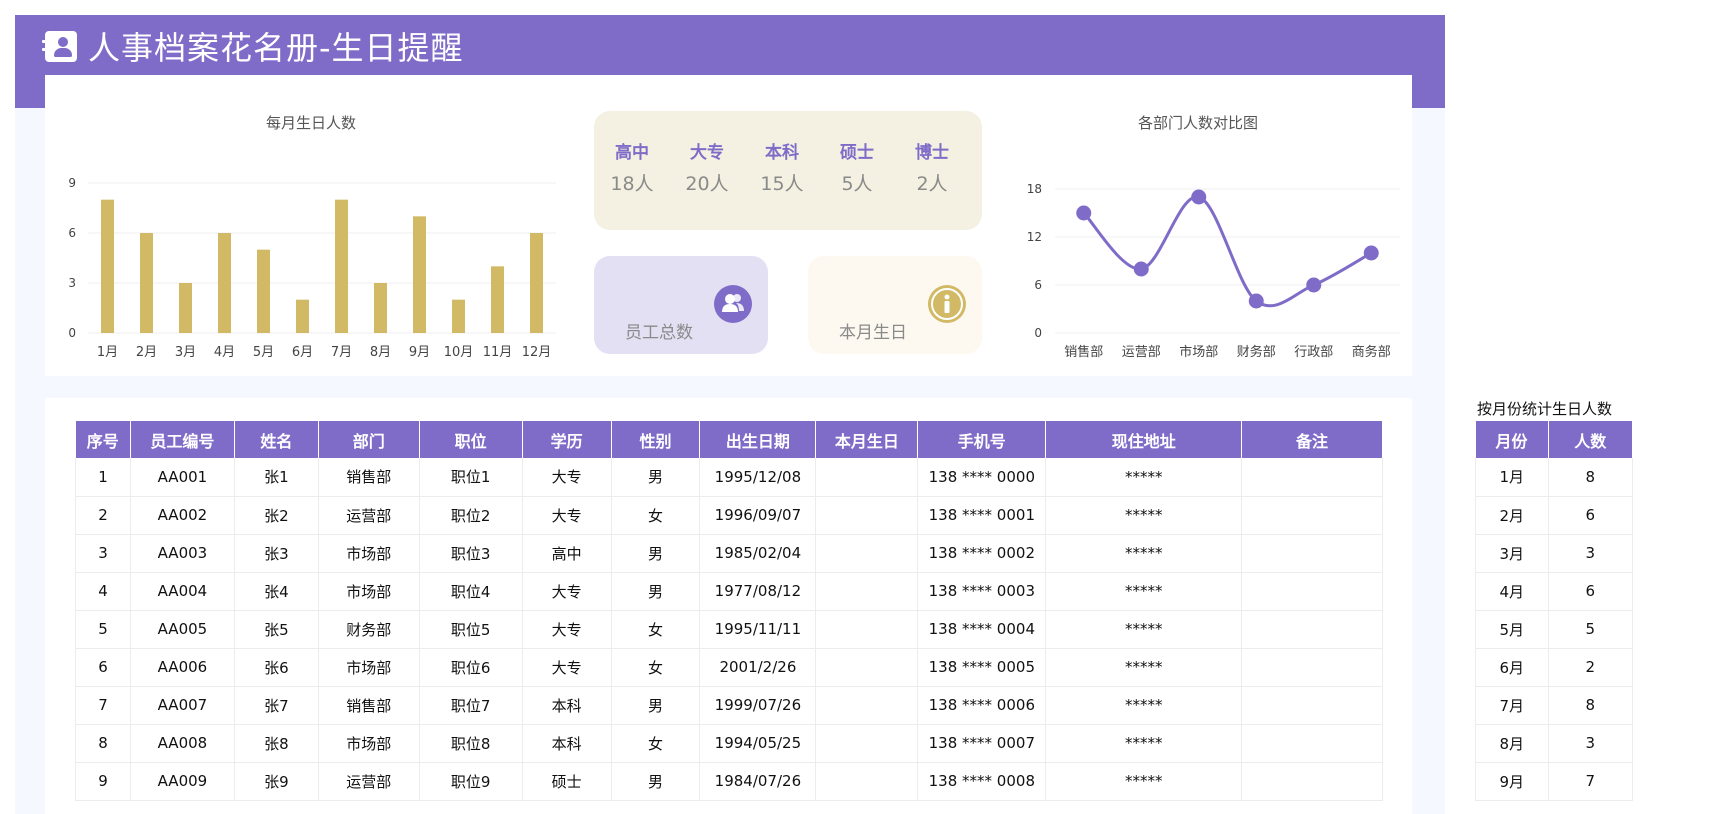 The image size is (1717, 814). What do you see at coordinates (1591, 439) in the screenshot?
I see `column-header: 人数` at bounding box center [1591, 439].